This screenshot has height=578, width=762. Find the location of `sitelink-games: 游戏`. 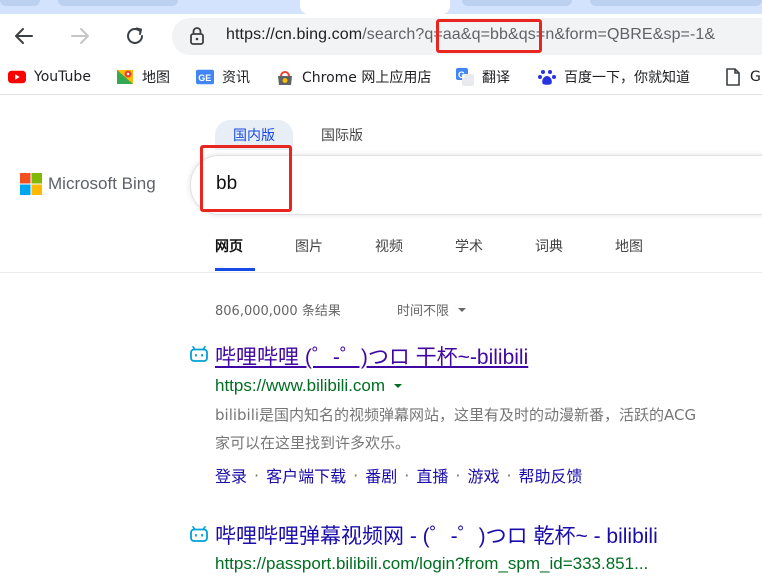

sitelink-games: 游戏 is located at coordinates (483, 475).